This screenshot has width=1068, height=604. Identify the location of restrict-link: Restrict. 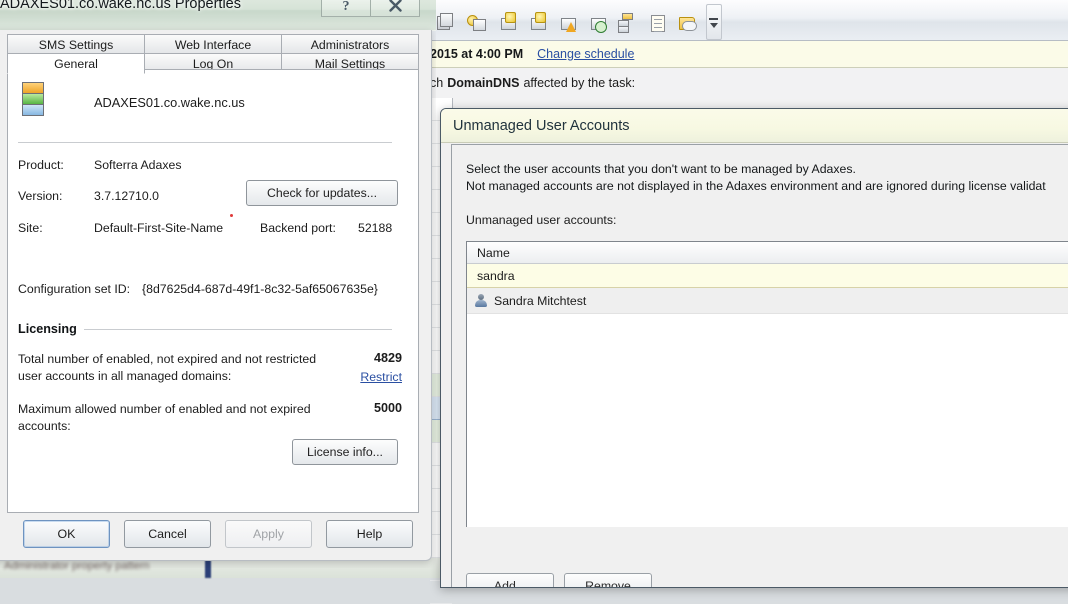
(381, 377).